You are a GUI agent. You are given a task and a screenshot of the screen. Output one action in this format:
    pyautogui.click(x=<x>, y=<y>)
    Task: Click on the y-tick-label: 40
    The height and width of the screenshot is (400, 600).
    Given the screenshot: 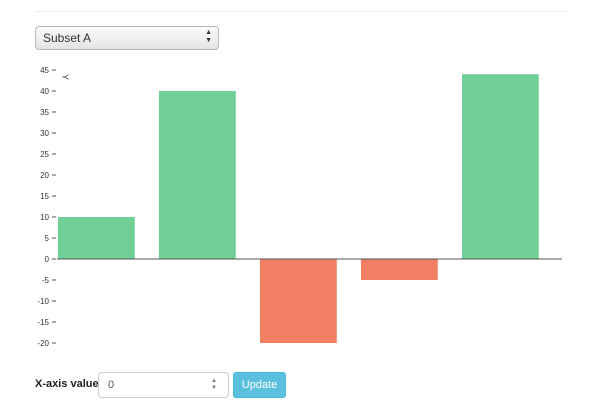 What is the action you would take?
    pyautogui.click(x=44, y=91)
    